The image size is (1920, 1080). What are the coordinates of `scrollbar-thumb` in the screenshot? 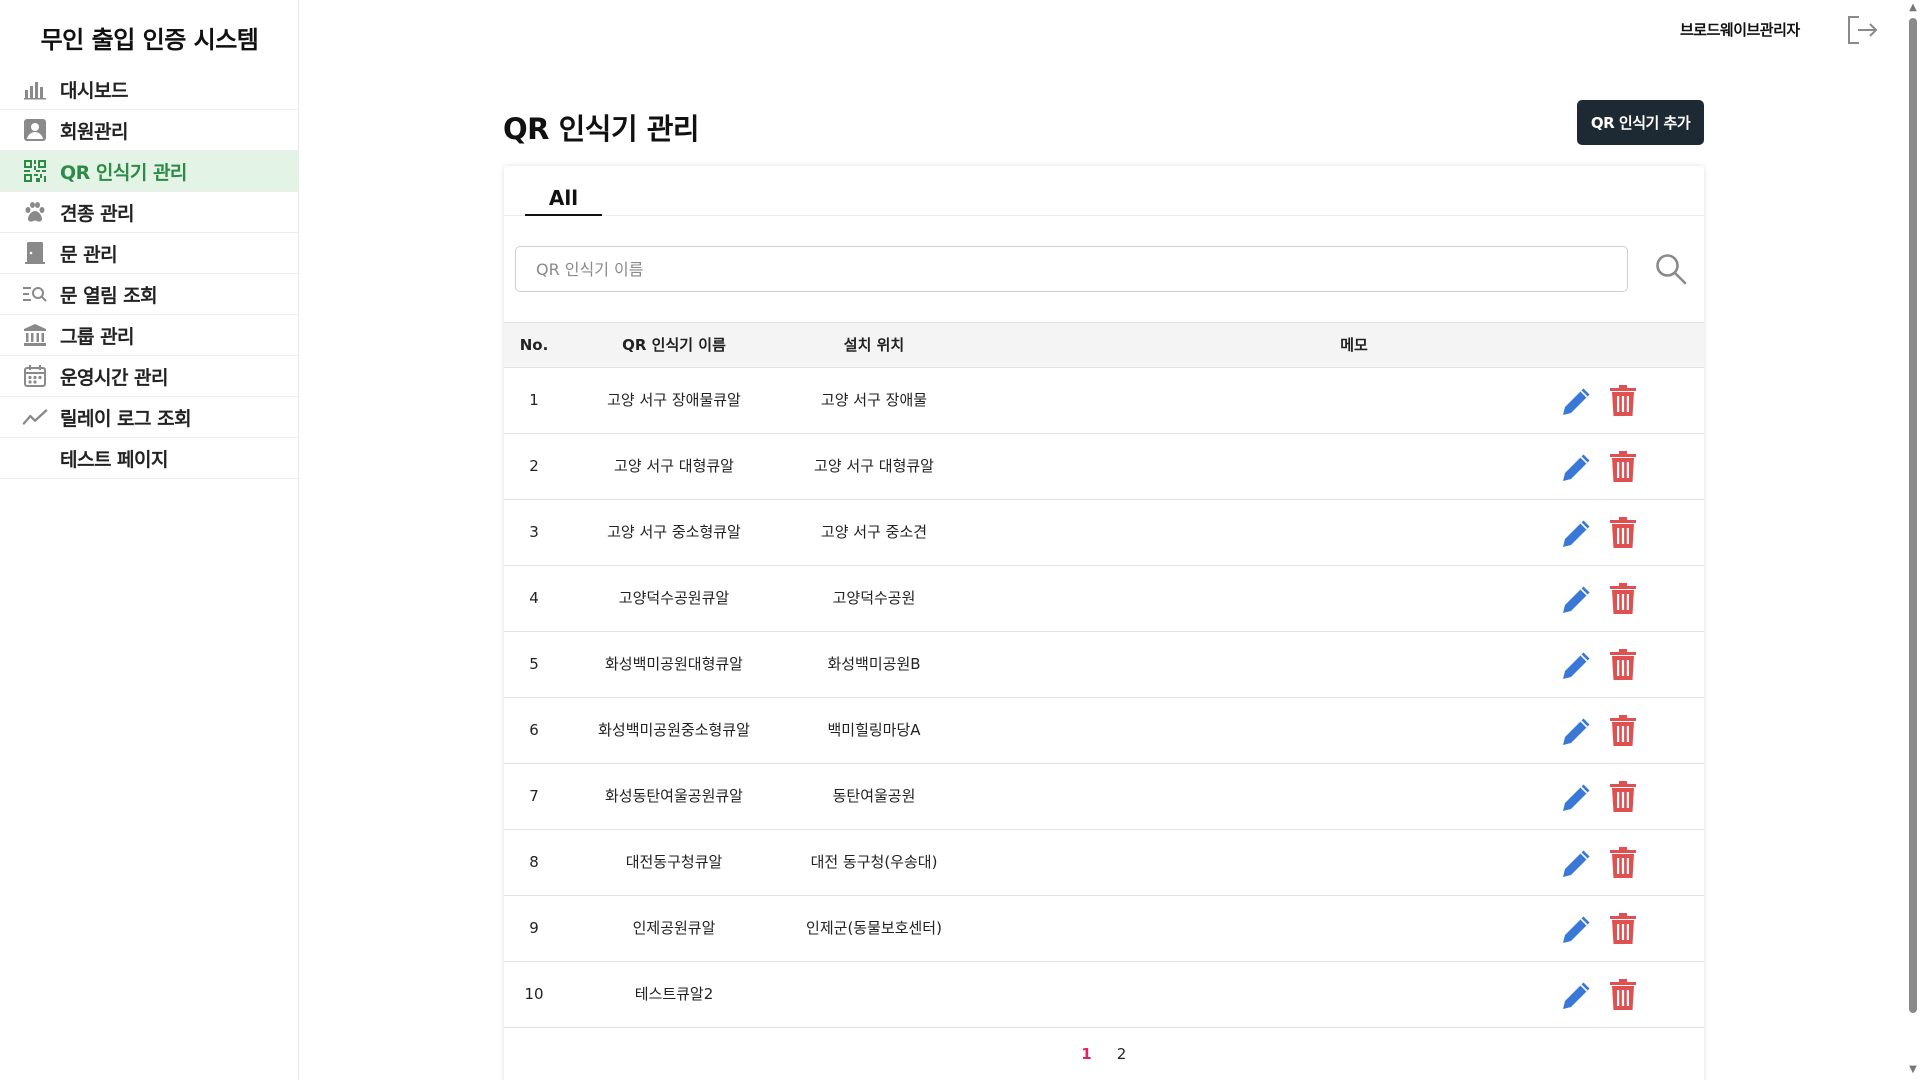 It's located at (1913, 515).